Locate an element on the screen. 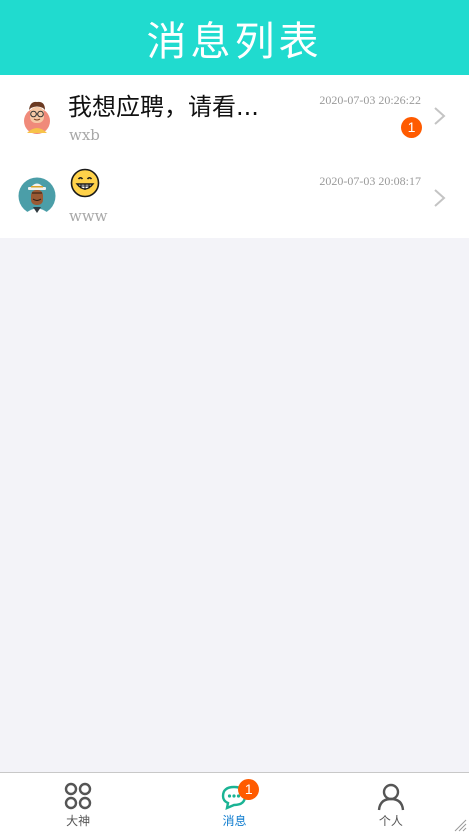 This screenshot has height=834, width=469. person-icon is located at coordinates (391, 797).